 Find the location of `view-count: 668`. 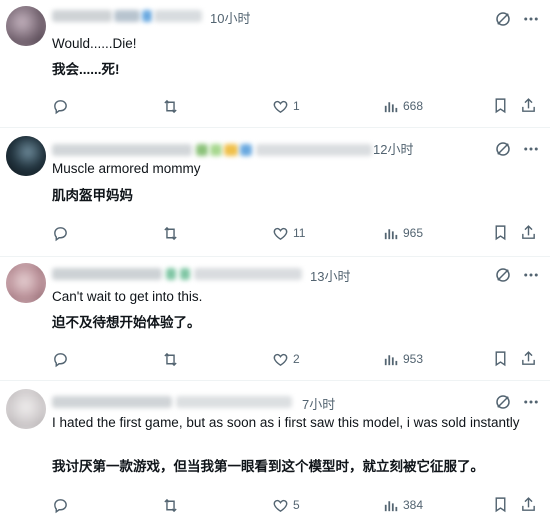

view-count: 668 is located at coordinates (413, 106).